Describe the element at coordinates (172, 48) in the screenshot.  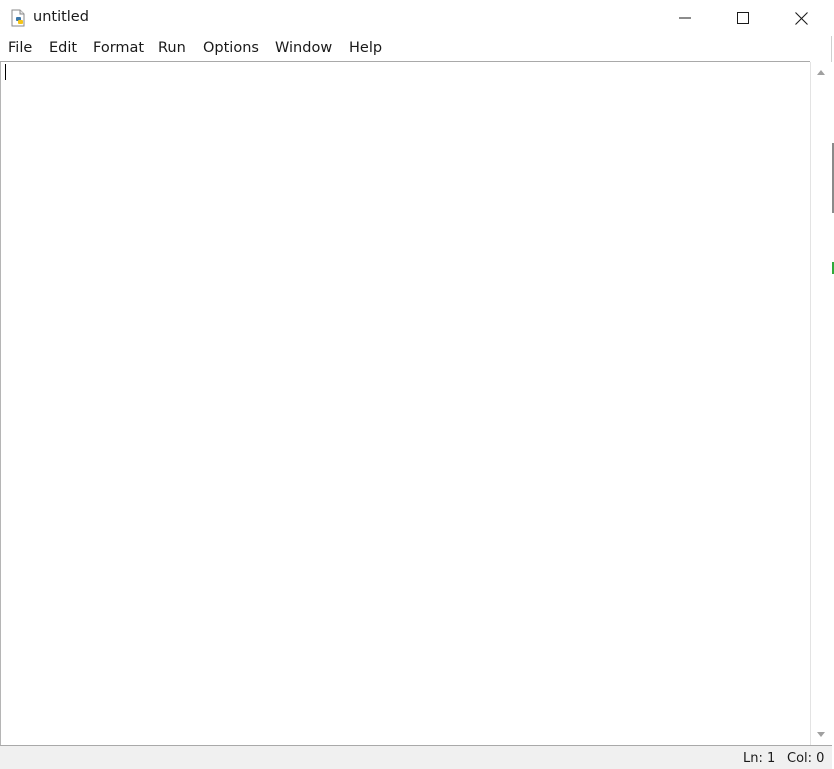
I see `menu-run: Run` at that location.